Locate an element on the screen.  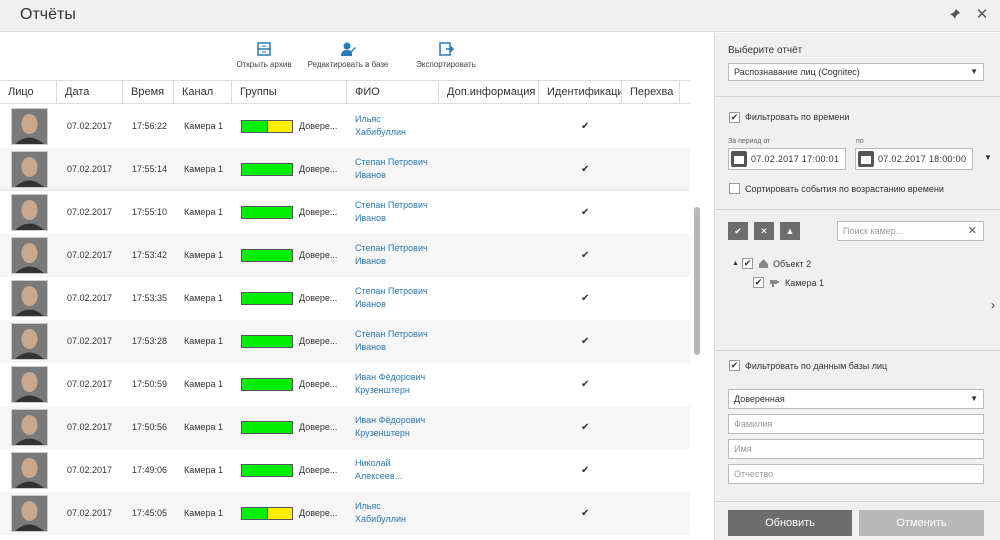
sort-ascending-checkbox is located at coordinates (734, 188).